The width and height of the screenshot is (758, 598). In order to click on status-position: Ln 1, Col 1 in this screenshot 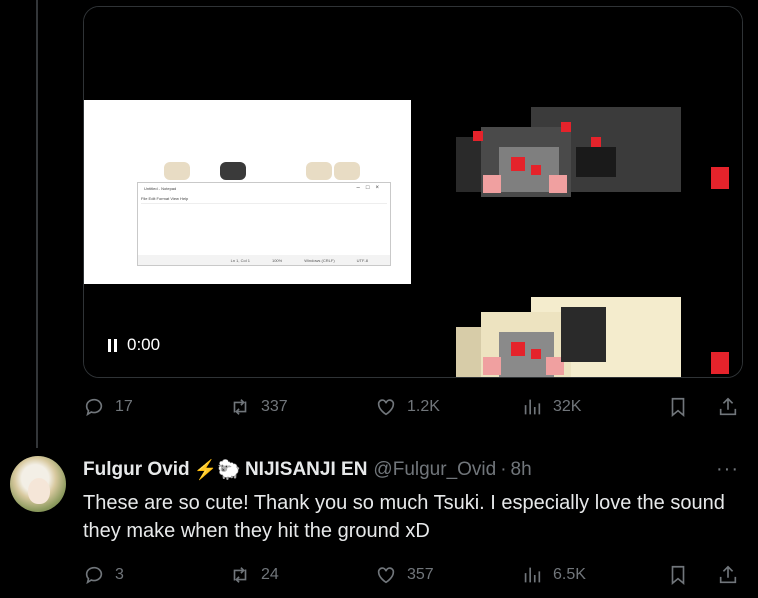, I will do `click(240, 260)`.